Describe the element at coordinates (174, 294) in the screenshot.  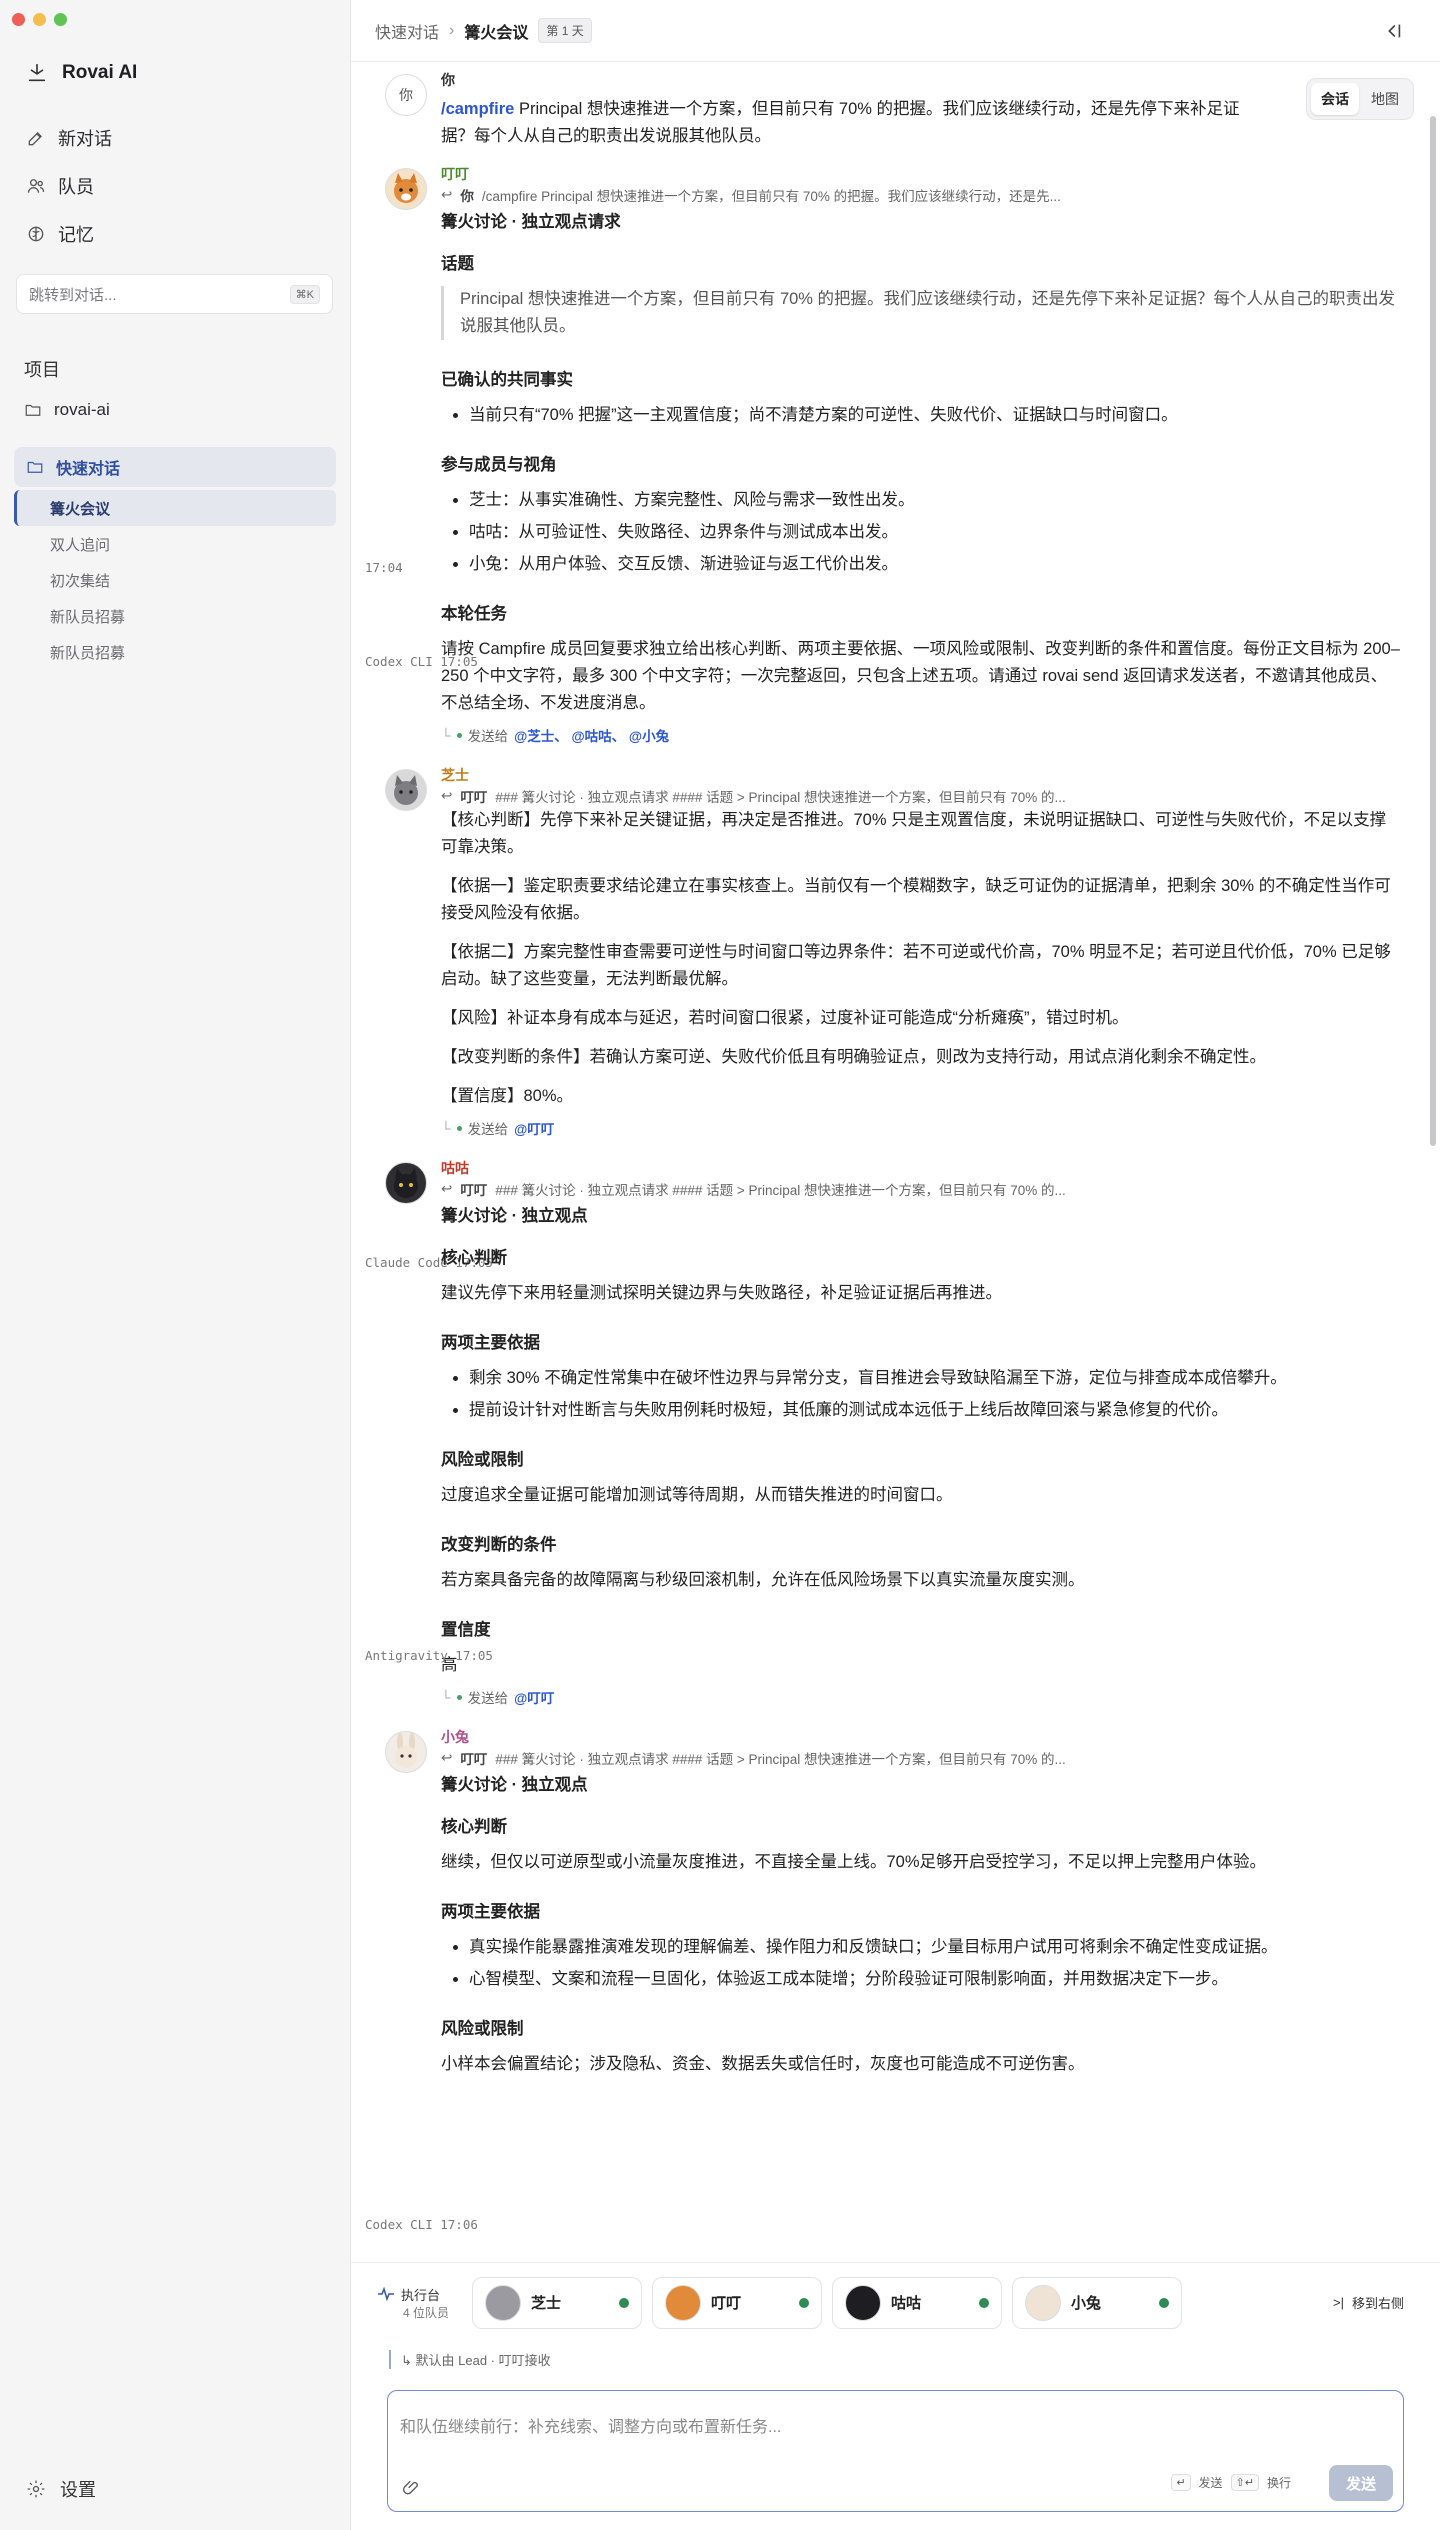
I see `jump-to-chat-input: 跳转到对话... ⌘K` at that location.